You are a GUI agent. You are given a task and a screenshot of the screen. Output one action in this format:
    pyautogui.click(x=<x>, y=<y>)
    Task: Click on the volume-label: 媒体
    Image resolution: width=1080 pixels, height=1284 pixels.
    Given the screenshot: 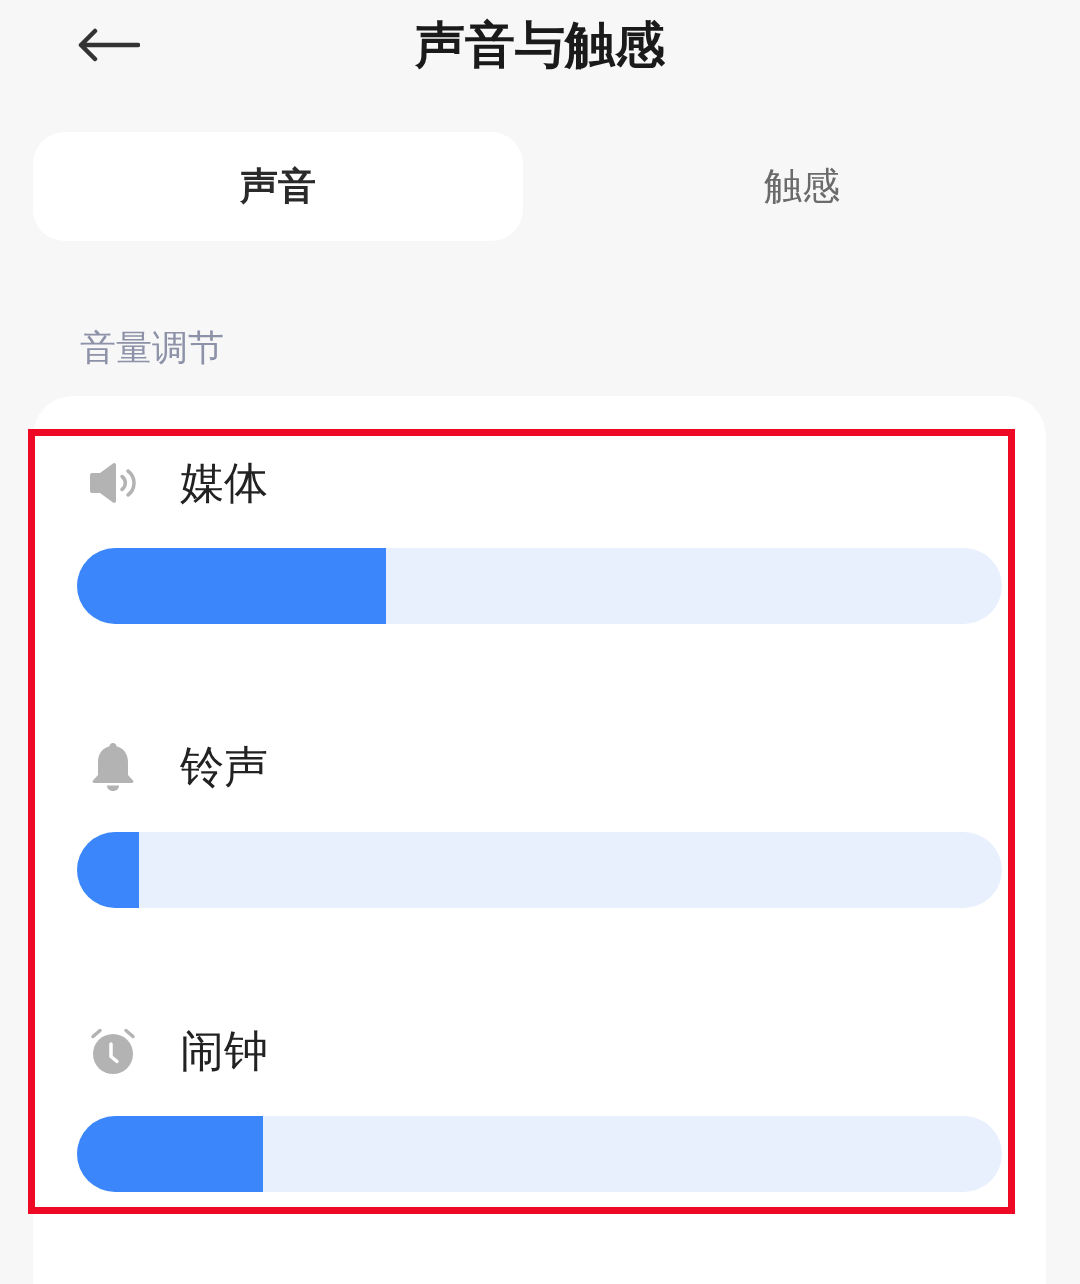 What is the action you would take?
    pyautogui.click(x=224, y=483)
    